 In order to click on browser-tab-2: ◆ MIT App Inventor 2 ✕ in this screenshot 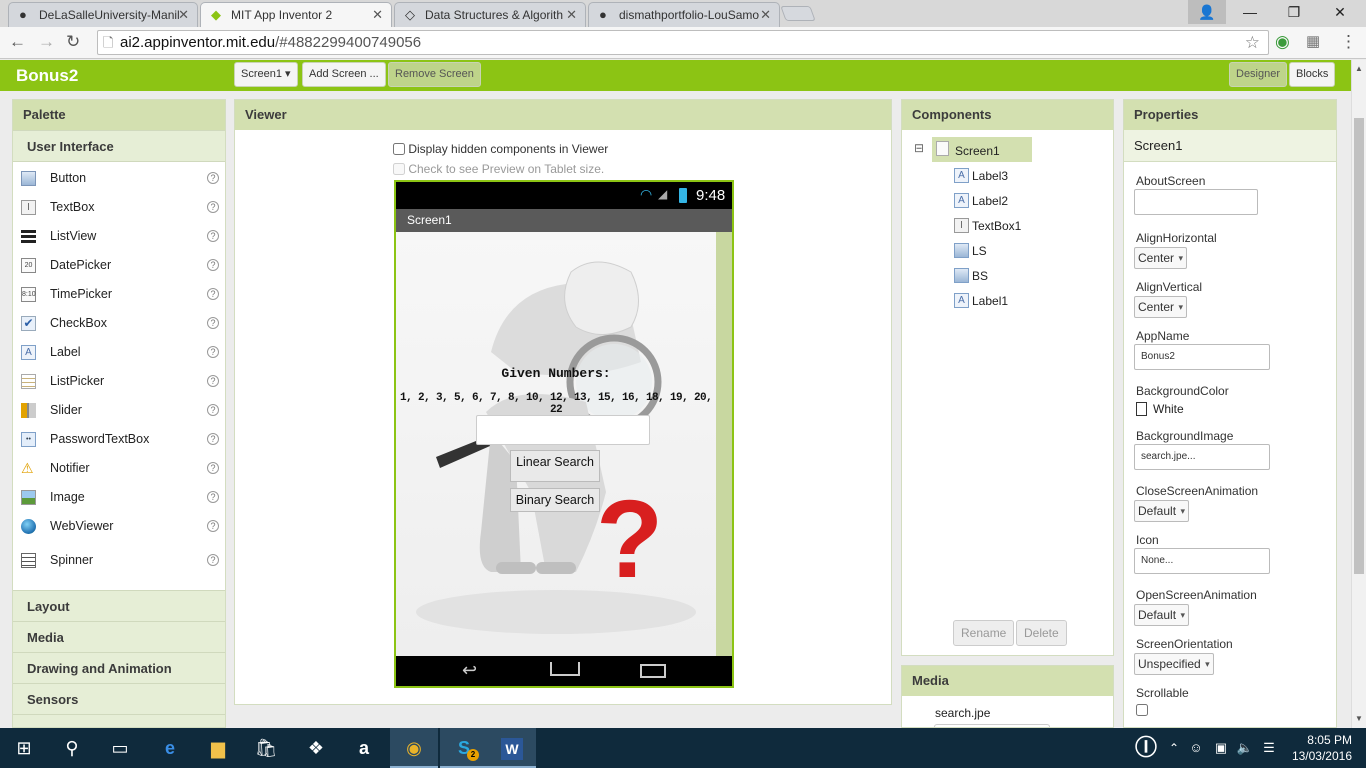, I will do `click(296, 14)`.